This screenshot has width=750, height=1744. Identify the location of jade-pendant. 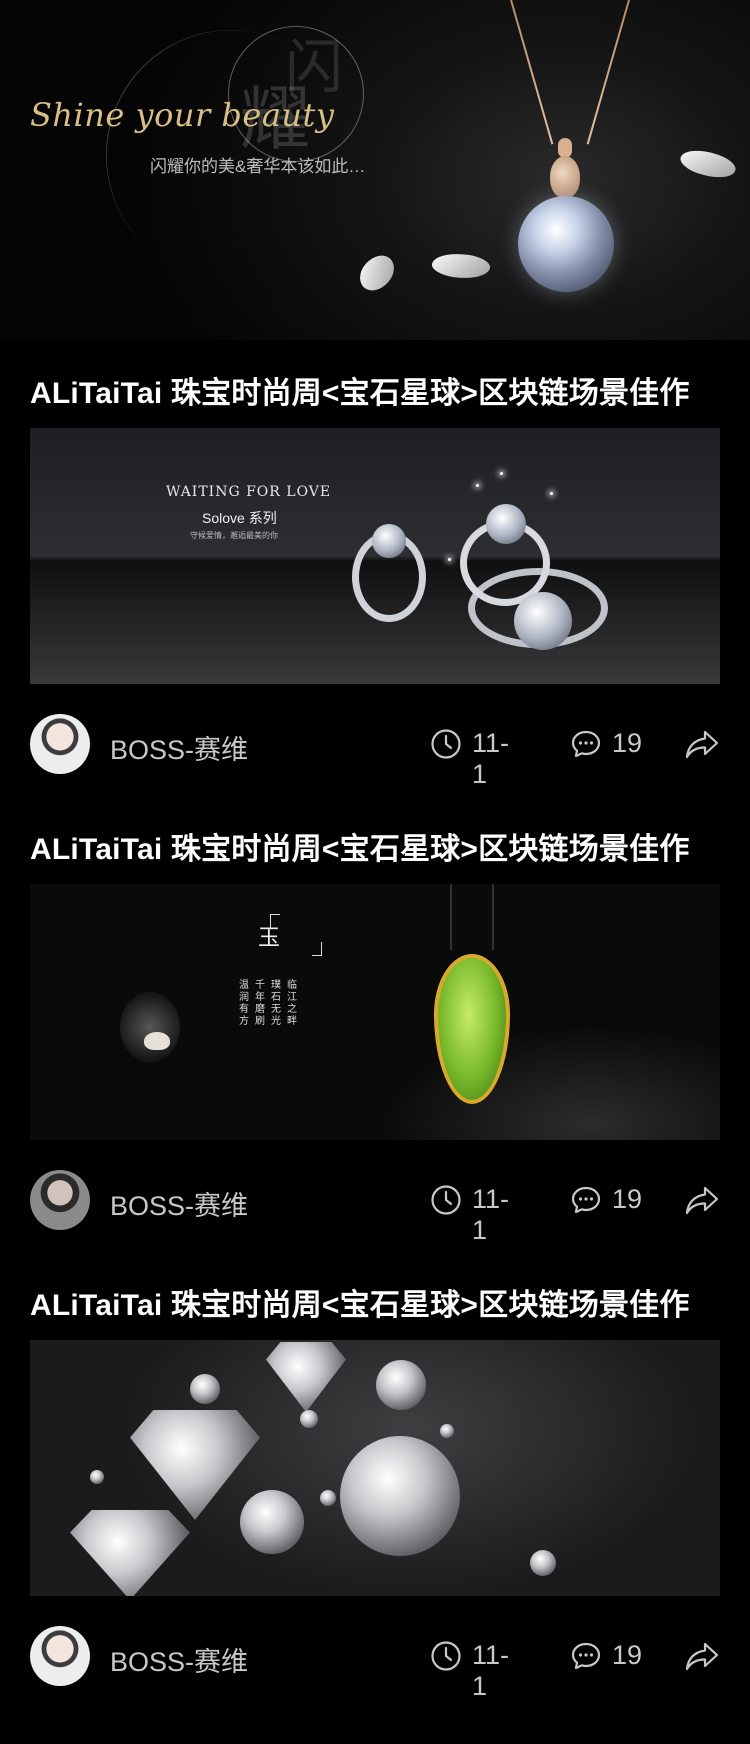
(472, 1029).